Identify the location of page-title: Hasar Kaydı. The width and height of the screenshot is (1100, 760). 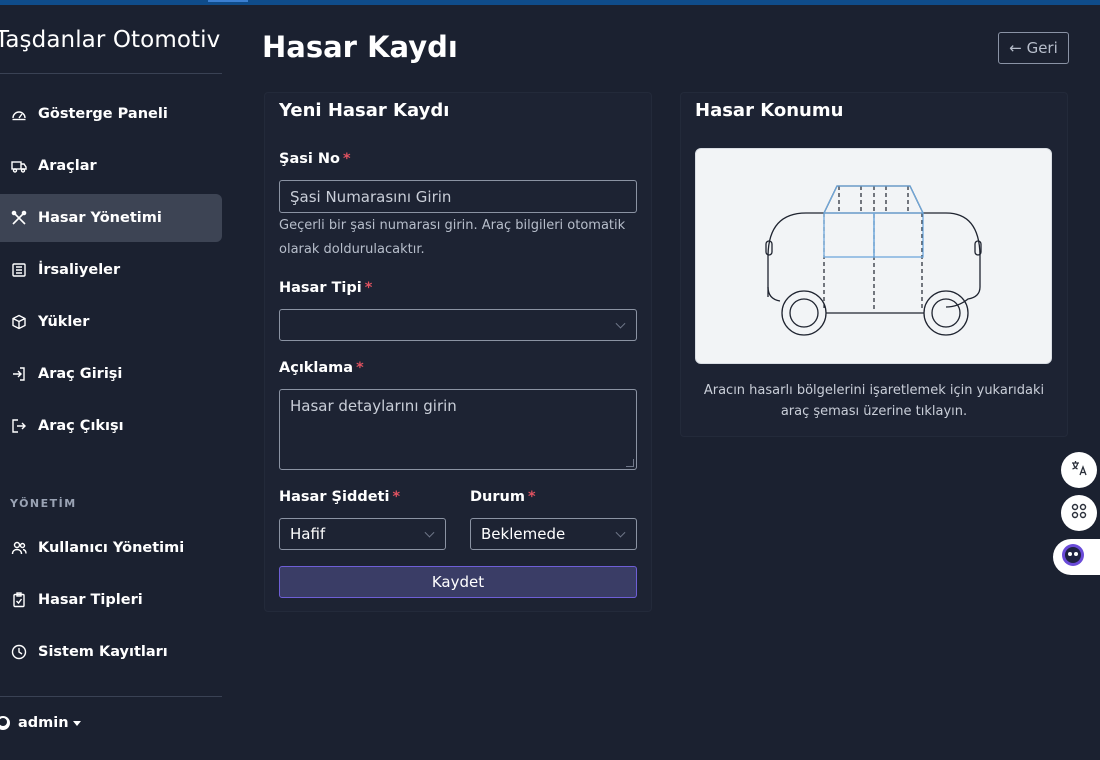
(360, 47).